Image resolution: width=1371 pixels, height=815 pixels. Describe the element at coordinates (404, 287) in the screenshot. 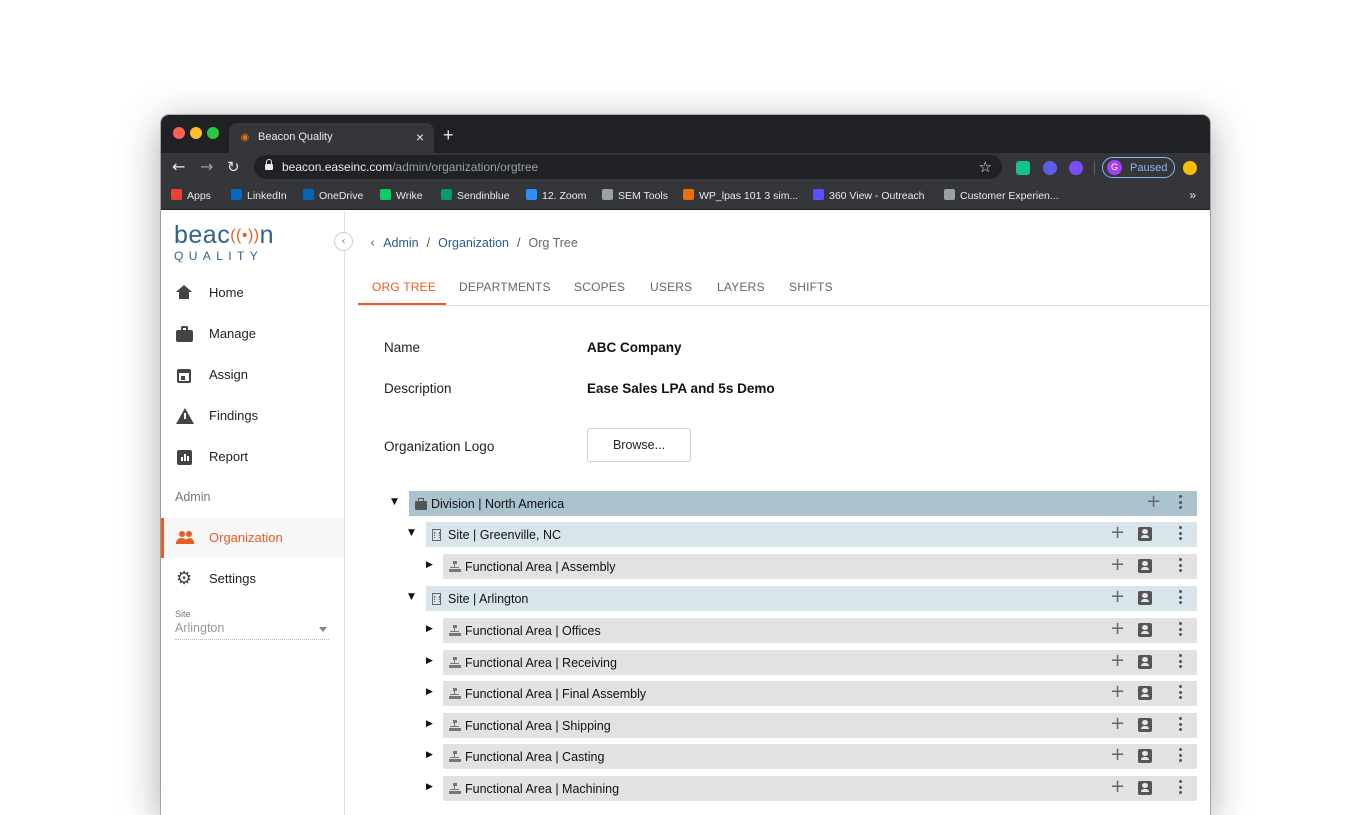

I see `tab-org-tree: ORG TREE` at that location.